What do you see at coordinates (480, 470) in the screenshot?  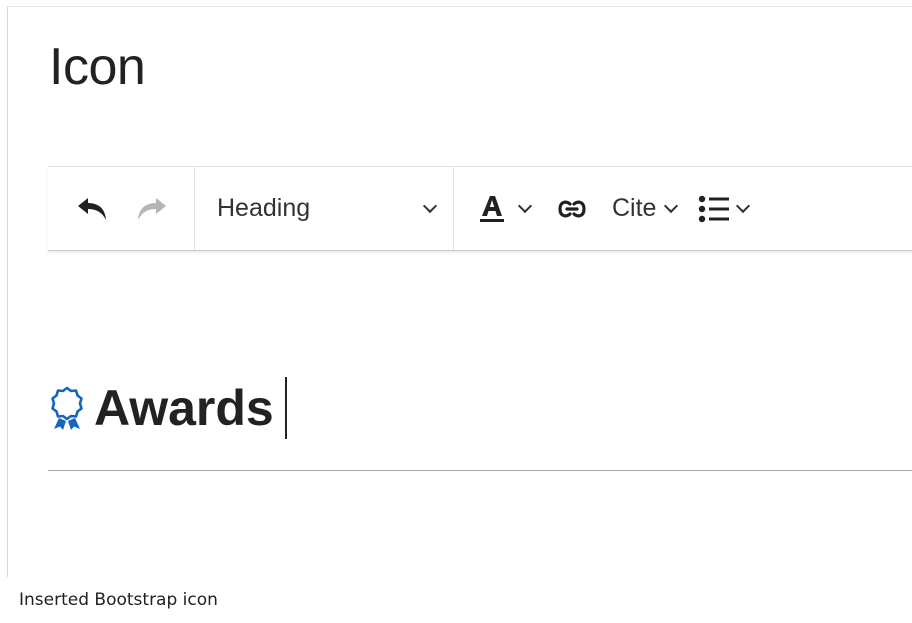 I see `heading-underline` at bounding box center [480, 470].